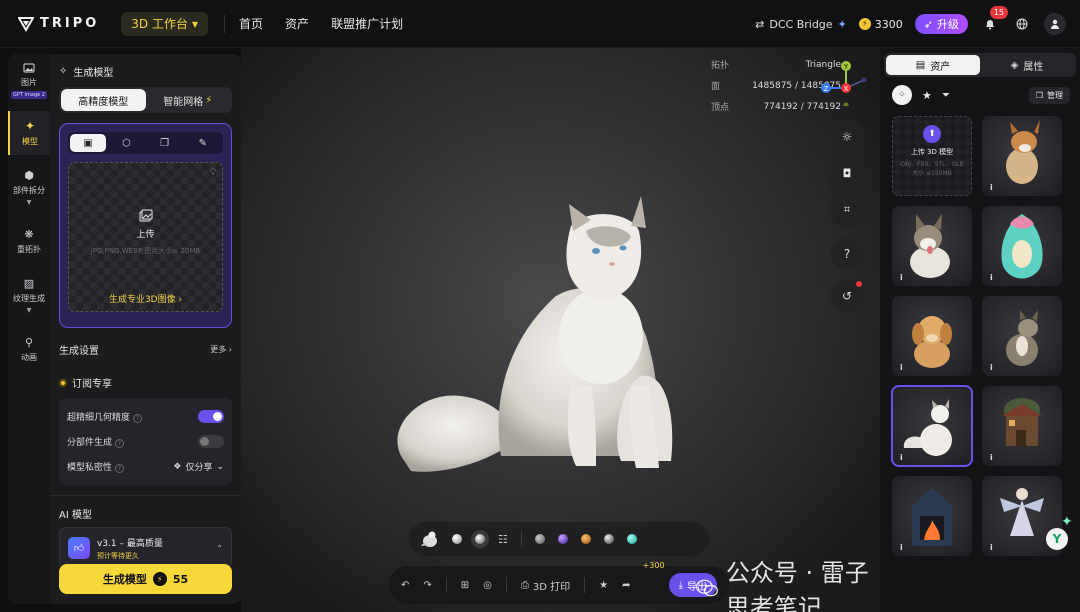  What do you see at coordinates (145, 298) in the screenshot?
I see `pro-3d-image-link: 生成专业3D图像 ›` at bounding box center [145, 298].